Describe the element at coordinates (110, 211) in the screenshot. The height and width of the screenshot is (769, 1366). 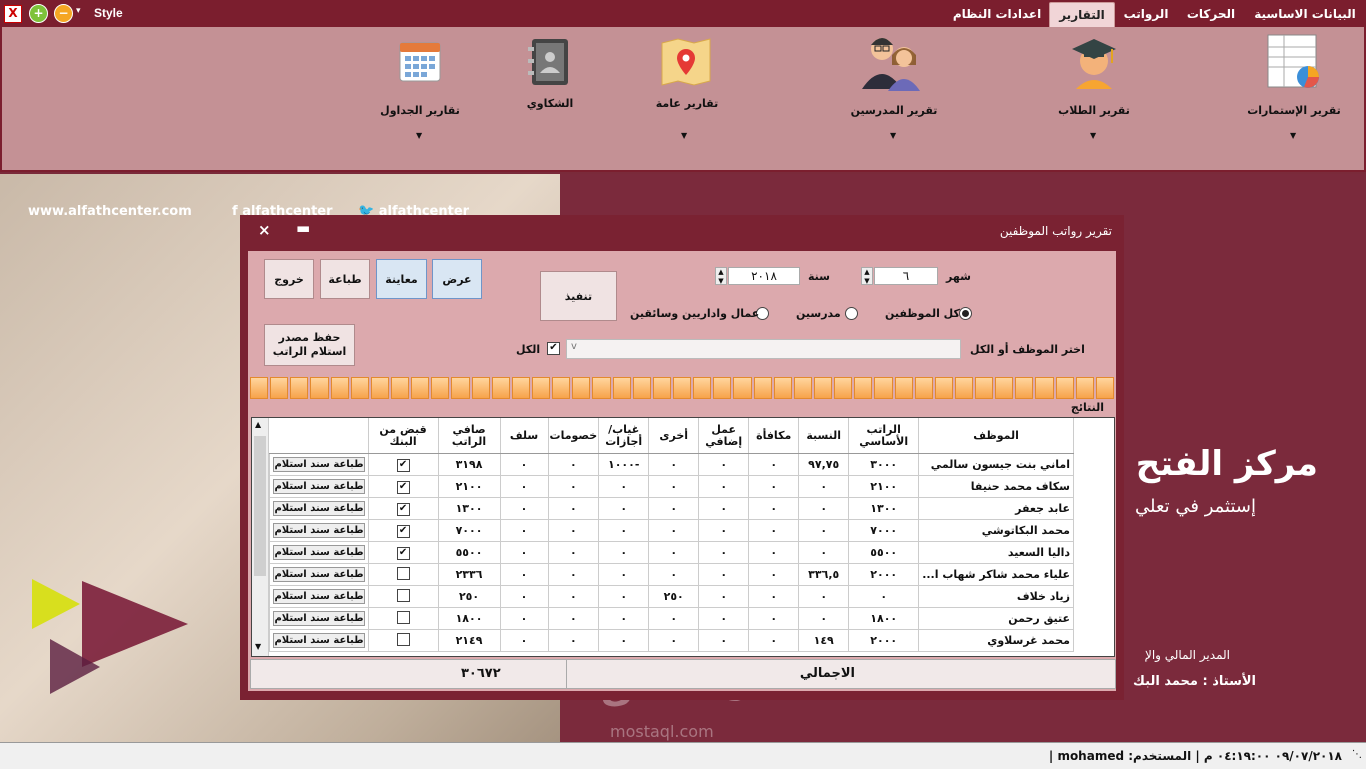
I see `website-text: www.alfathcenter.com` at that location.